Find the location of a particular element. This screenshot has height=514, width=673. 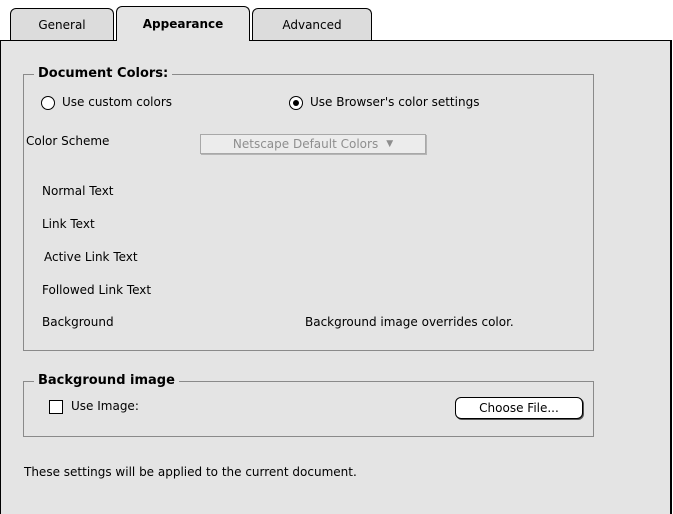

color-scheme-label: Color Scheme is located at coordinates (68, 141).